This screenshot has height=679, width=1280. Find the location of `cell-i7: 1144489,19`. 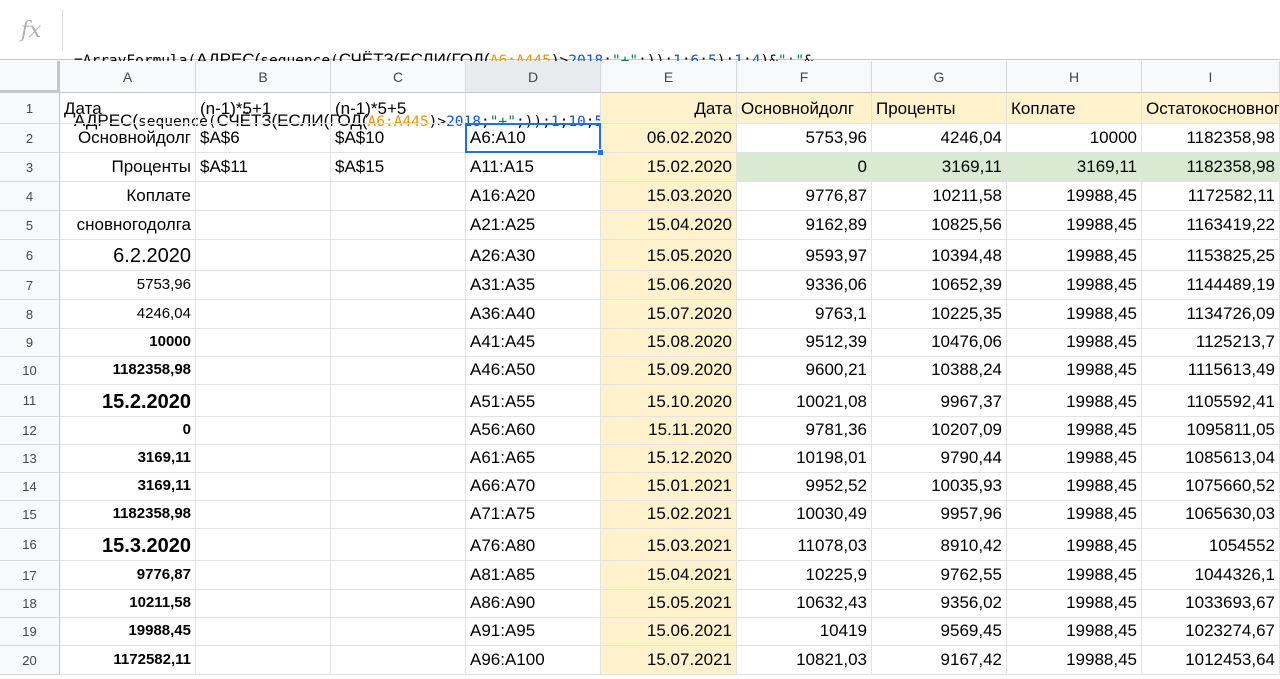

cell-i7: 1144489,19 is located at coordinates (1211, 285).